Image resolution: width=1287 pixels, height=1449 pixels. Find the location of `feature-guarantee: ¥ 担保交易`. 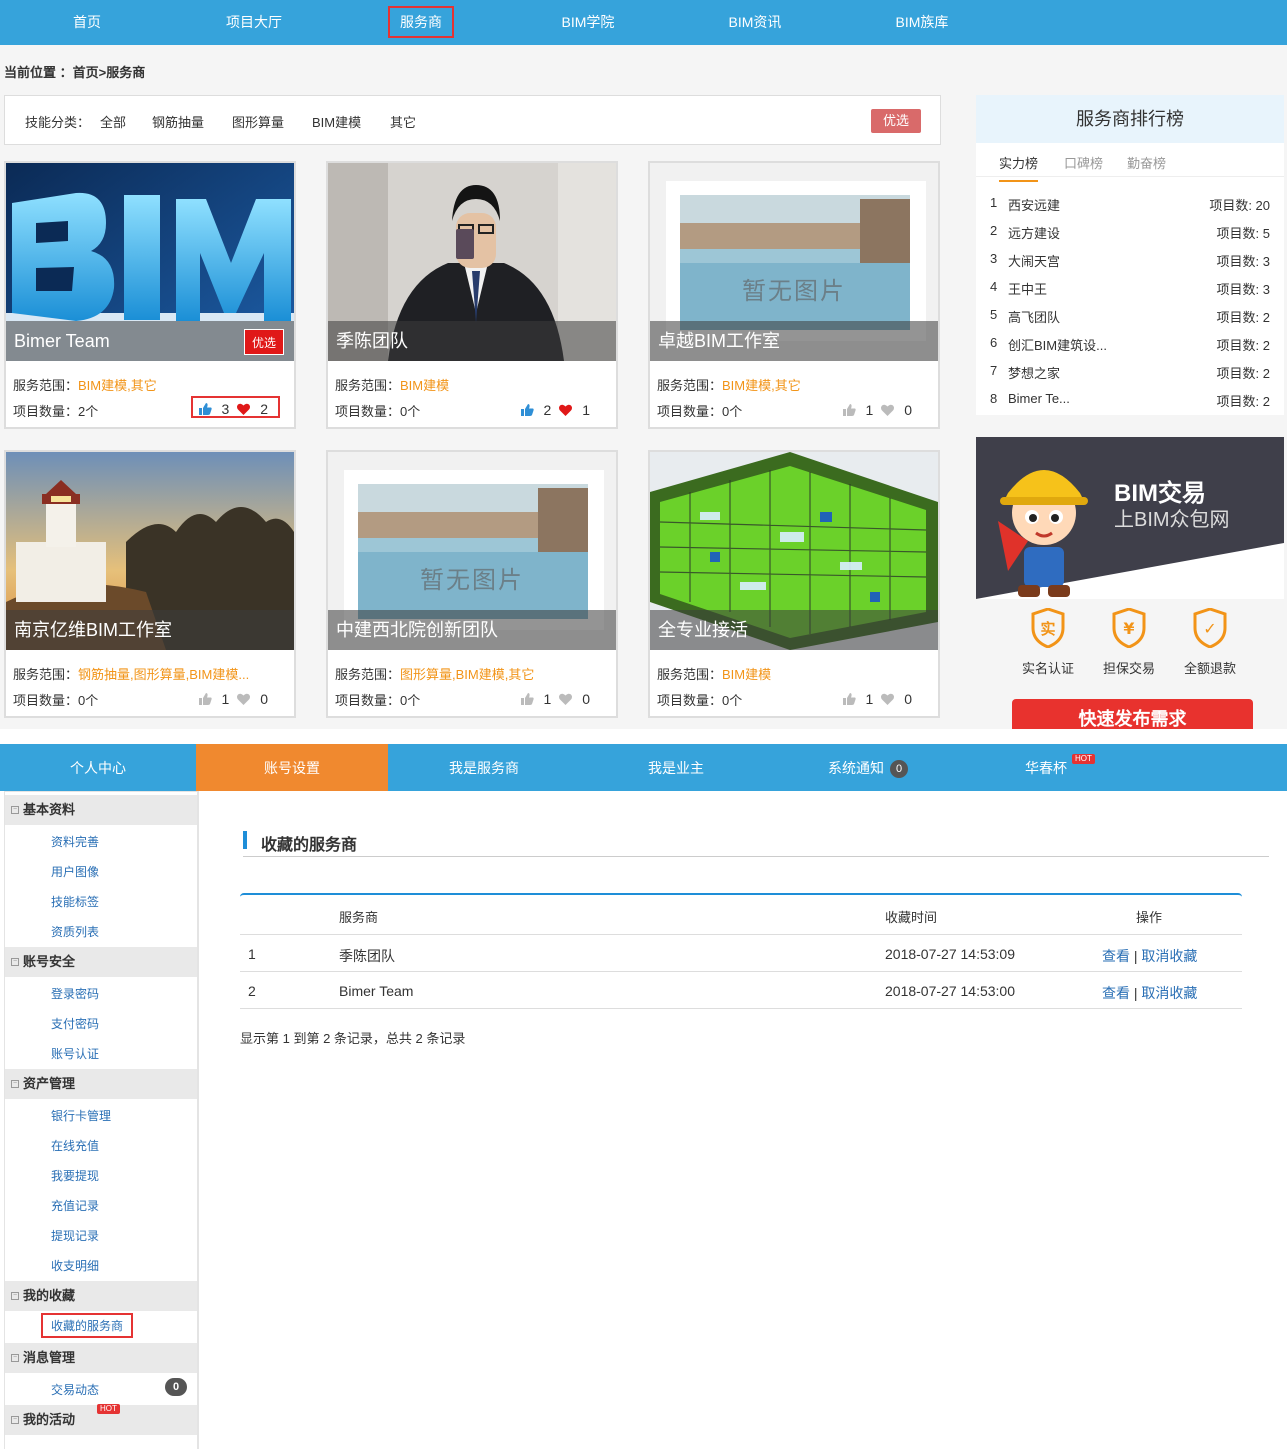

feature-guarantee: ¥ 担保交易 is located at coordinates (1129, 638).